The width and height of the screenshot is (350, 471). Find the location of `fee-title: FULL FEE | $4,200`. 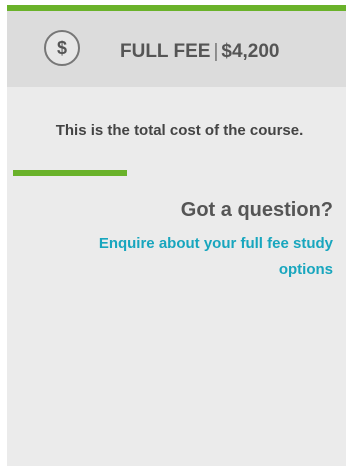

fee-title: FULL FEE | $4,200 is located at coordinates (200, 52).